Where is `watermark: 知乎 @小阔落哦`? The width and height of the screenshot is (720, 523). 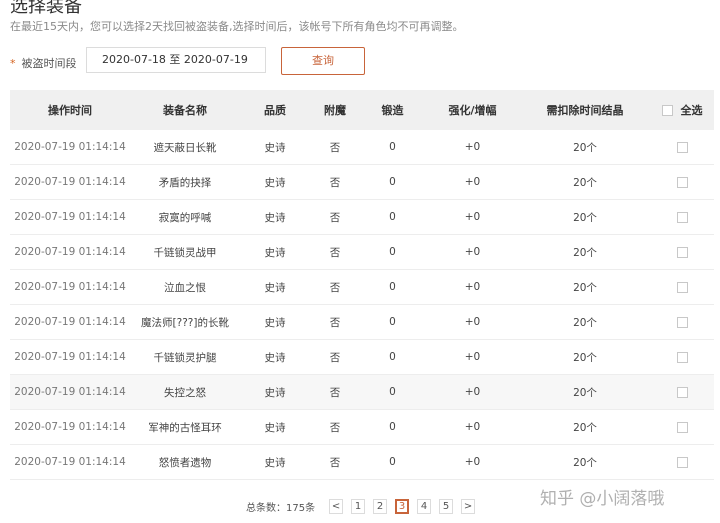
watermark: 知乎 @小阔落哦 is located at coordinates (602, 499).